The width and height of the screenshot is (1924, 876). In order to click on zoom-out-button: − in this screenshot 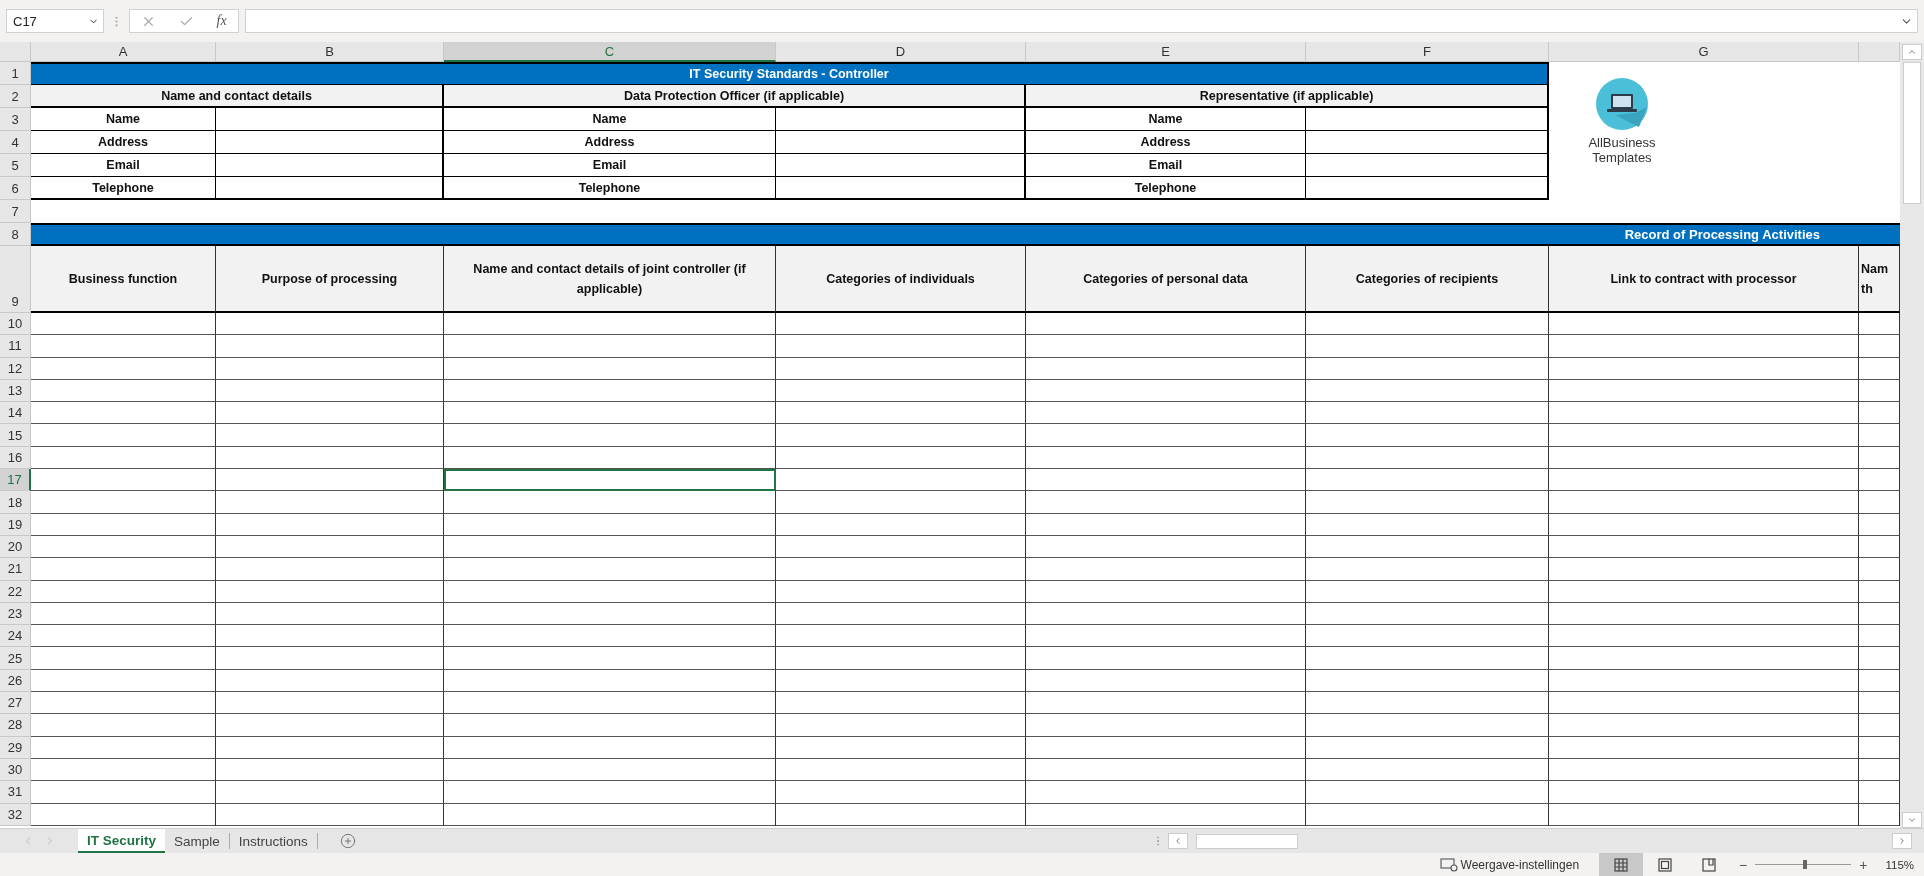, I will do `click(1743, 864)`.